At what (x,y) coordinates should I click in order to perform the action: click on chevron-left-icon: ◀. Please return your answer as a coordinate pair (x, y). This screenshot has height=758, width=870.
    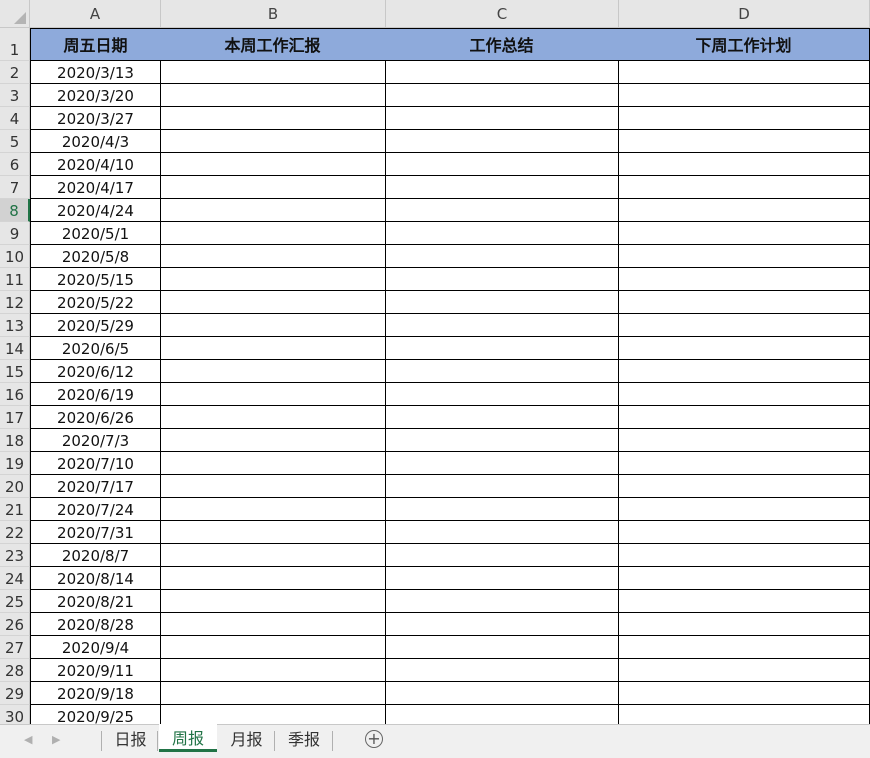
    Looking at the image, I should click on (28, 739).